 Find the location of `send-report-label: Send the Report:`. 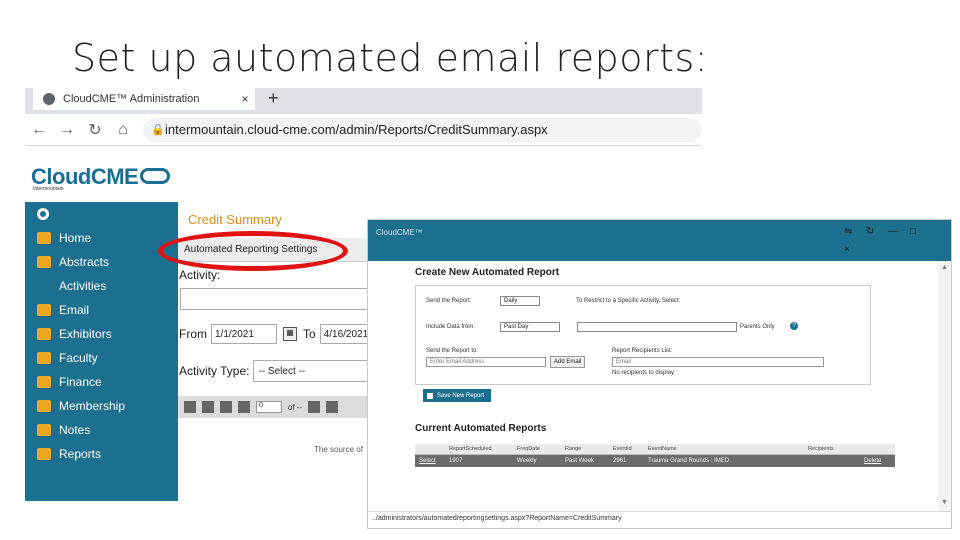

send-report-label: Send the Report: is located at coordinates (449, 301).